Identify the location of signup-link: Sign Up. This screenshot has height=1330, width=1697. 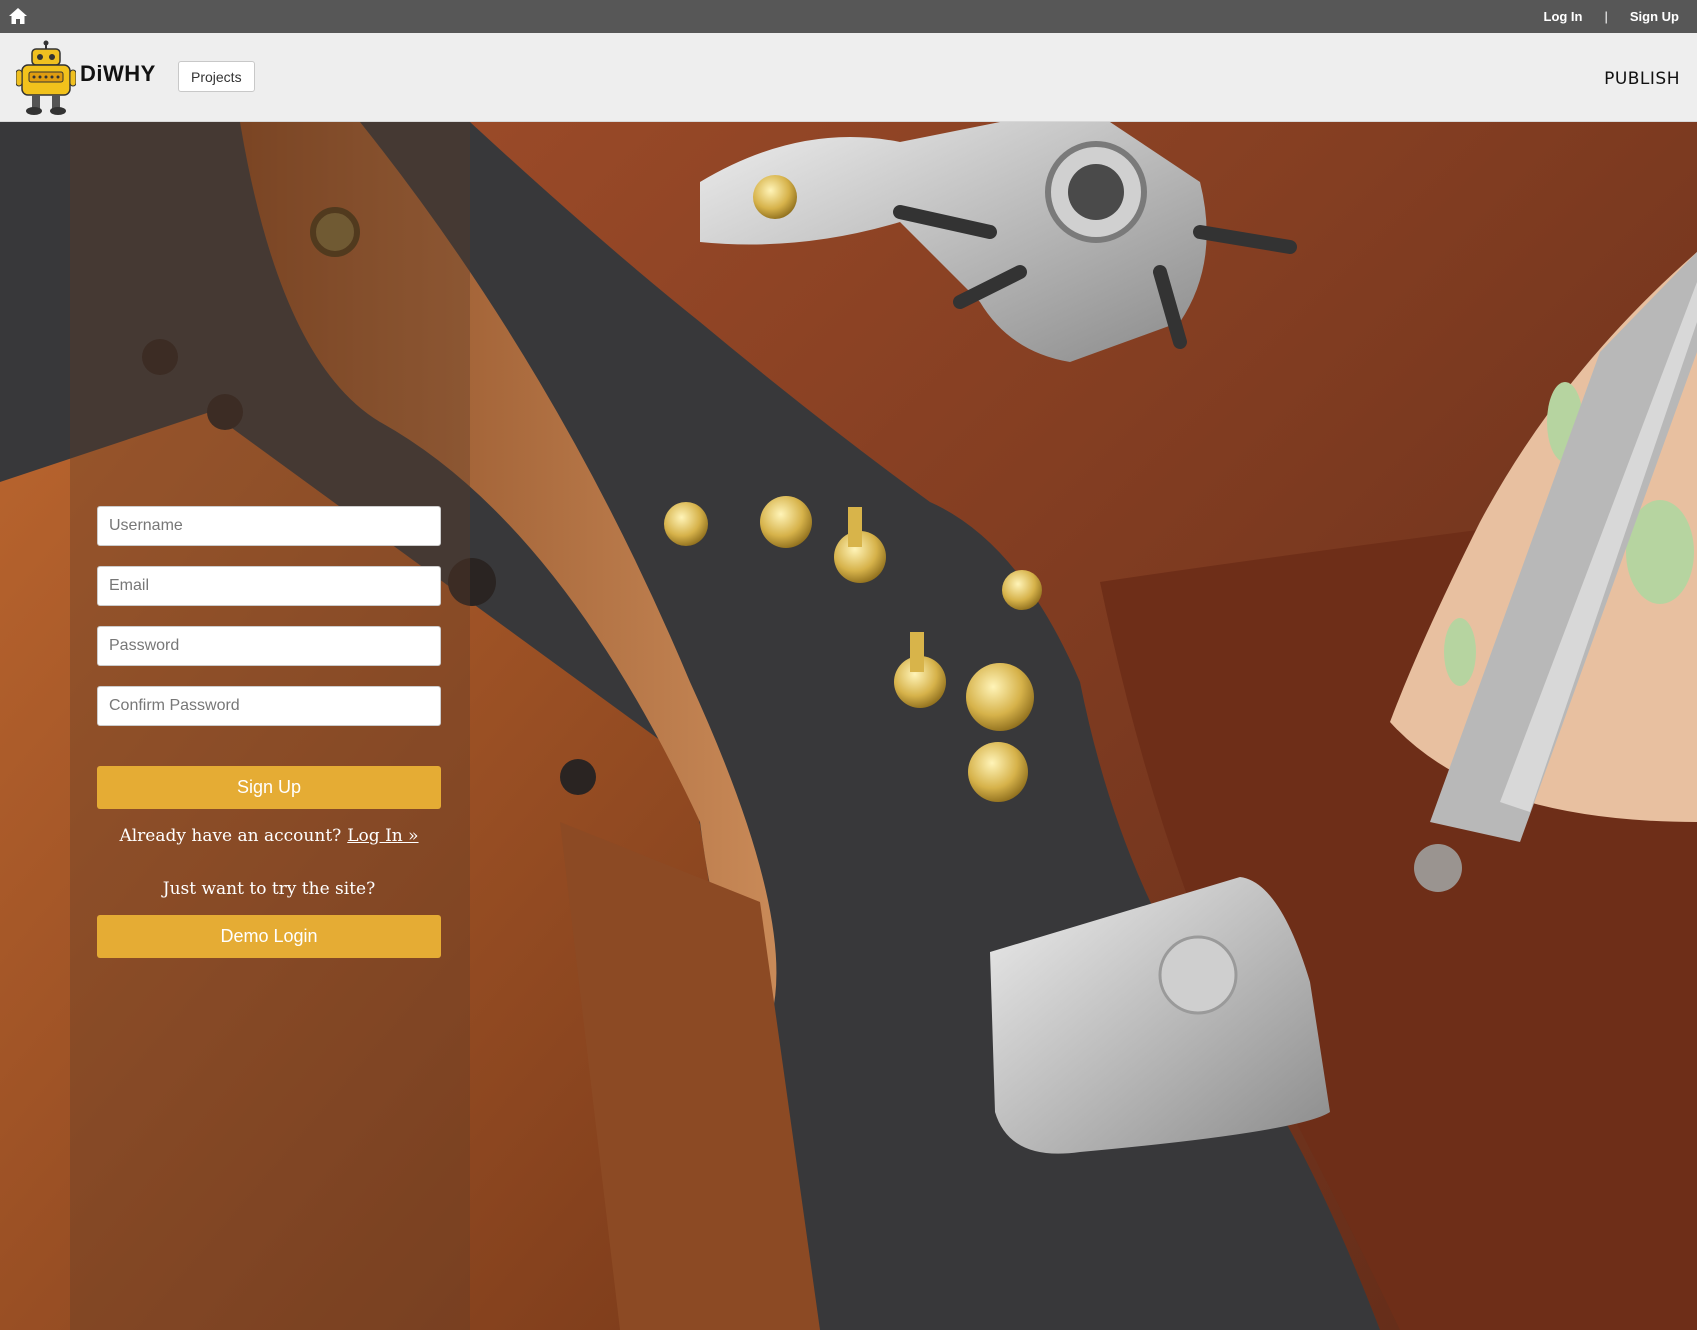
(1654, 16).